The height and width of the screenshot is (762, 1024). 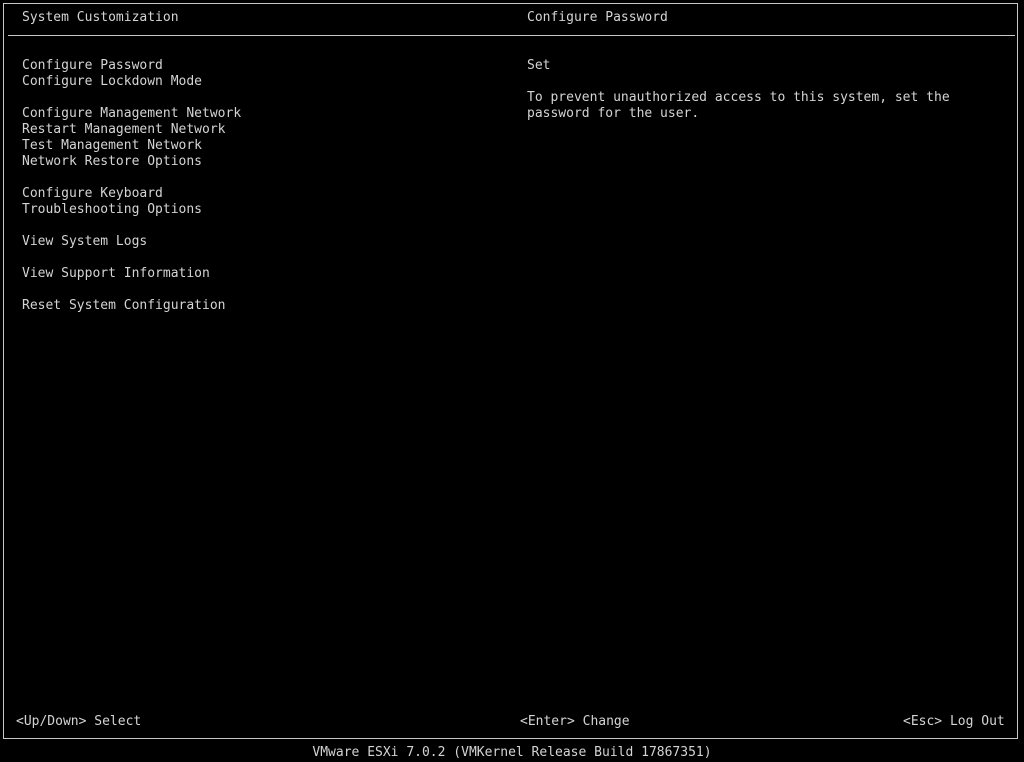 What do you see at coordinates (131, 130) in the screenshot?
I see `menu-item-restart-management-network: Restart Management Network` at bounding box center [131, 130].